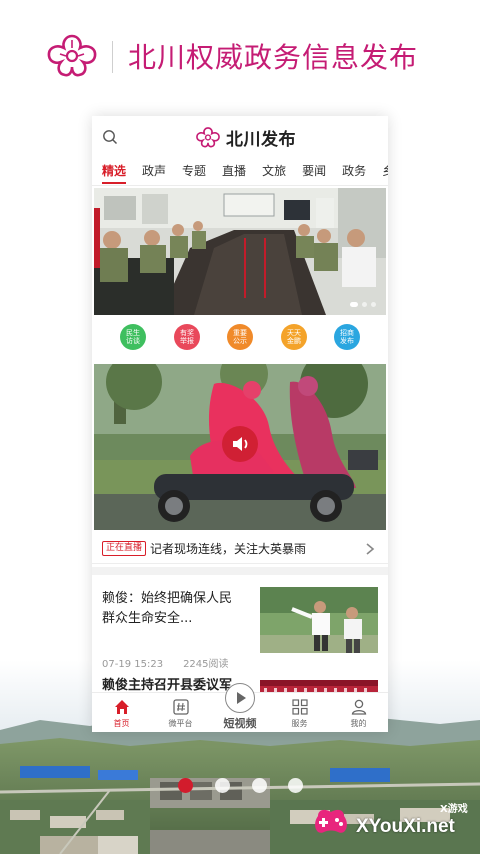 The width and height of the screenshot is (480, 854). I want to click on live-stream-row: 正在直播 记者现场连线，关注大英暴雨, so click(240, 549).